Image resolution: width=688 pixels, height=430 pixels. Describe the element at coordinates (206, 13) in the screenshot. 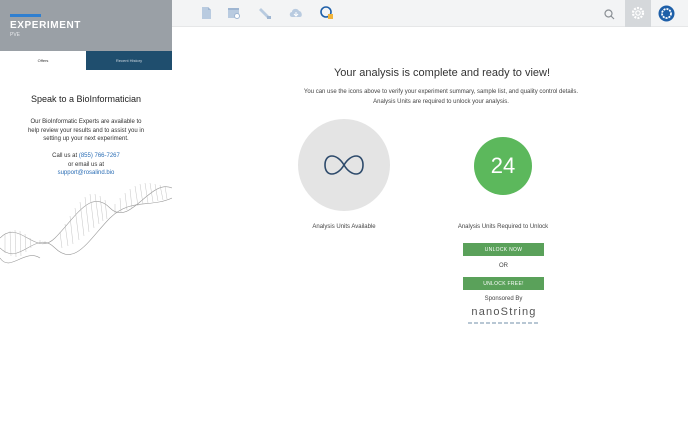

I see `document-icon` at that location.